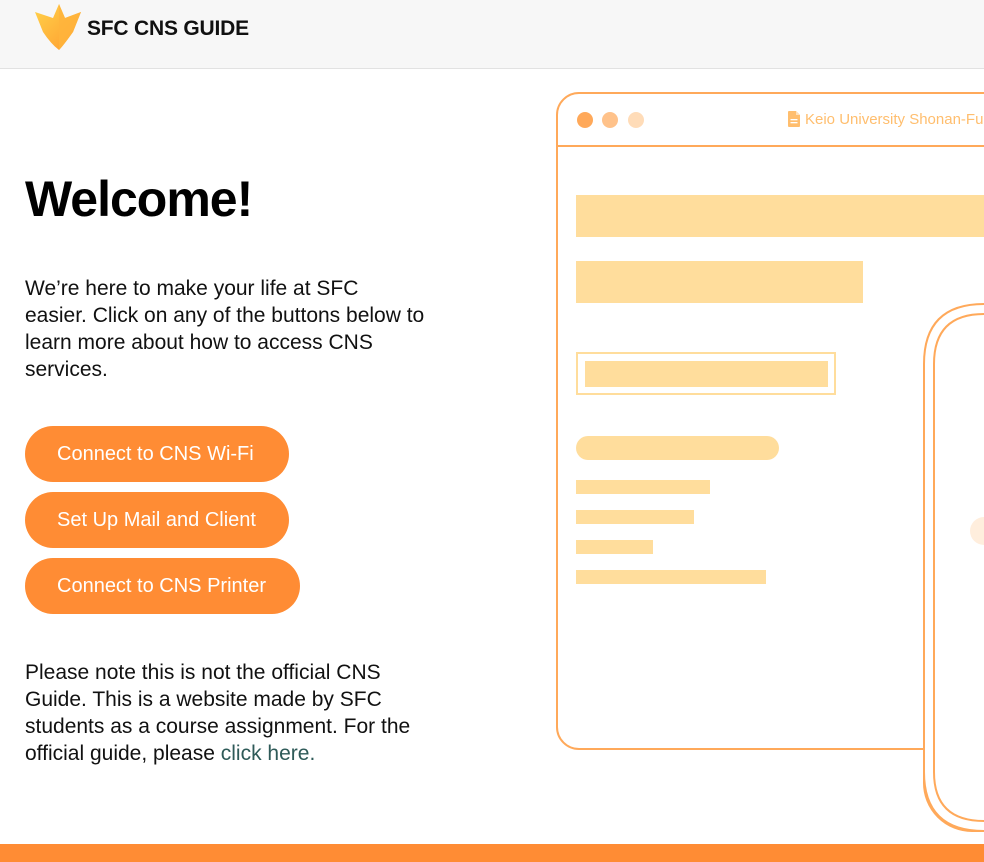 This screenshot has height=862, width=984. I want to click on placeholder-input-frame, so click(706, 373).